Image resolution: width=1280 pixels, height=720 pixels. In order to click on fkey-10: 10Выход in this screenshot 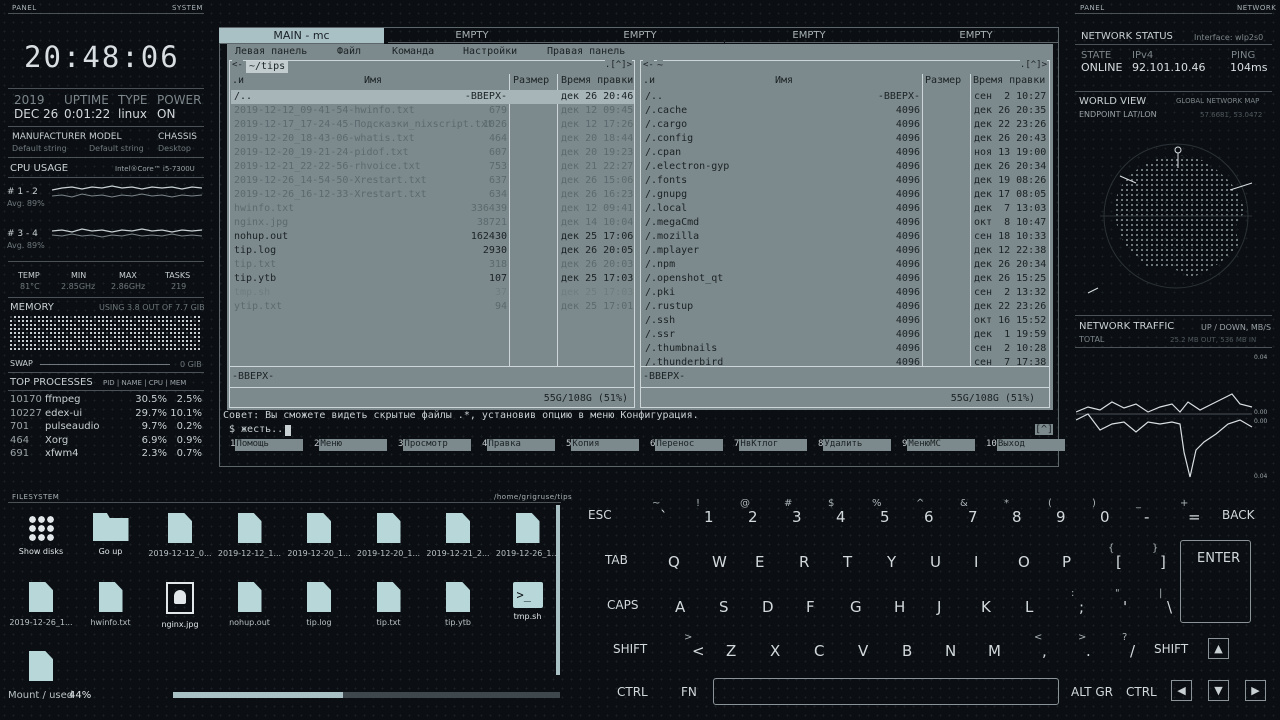, I will do `click(1025, 445)`.